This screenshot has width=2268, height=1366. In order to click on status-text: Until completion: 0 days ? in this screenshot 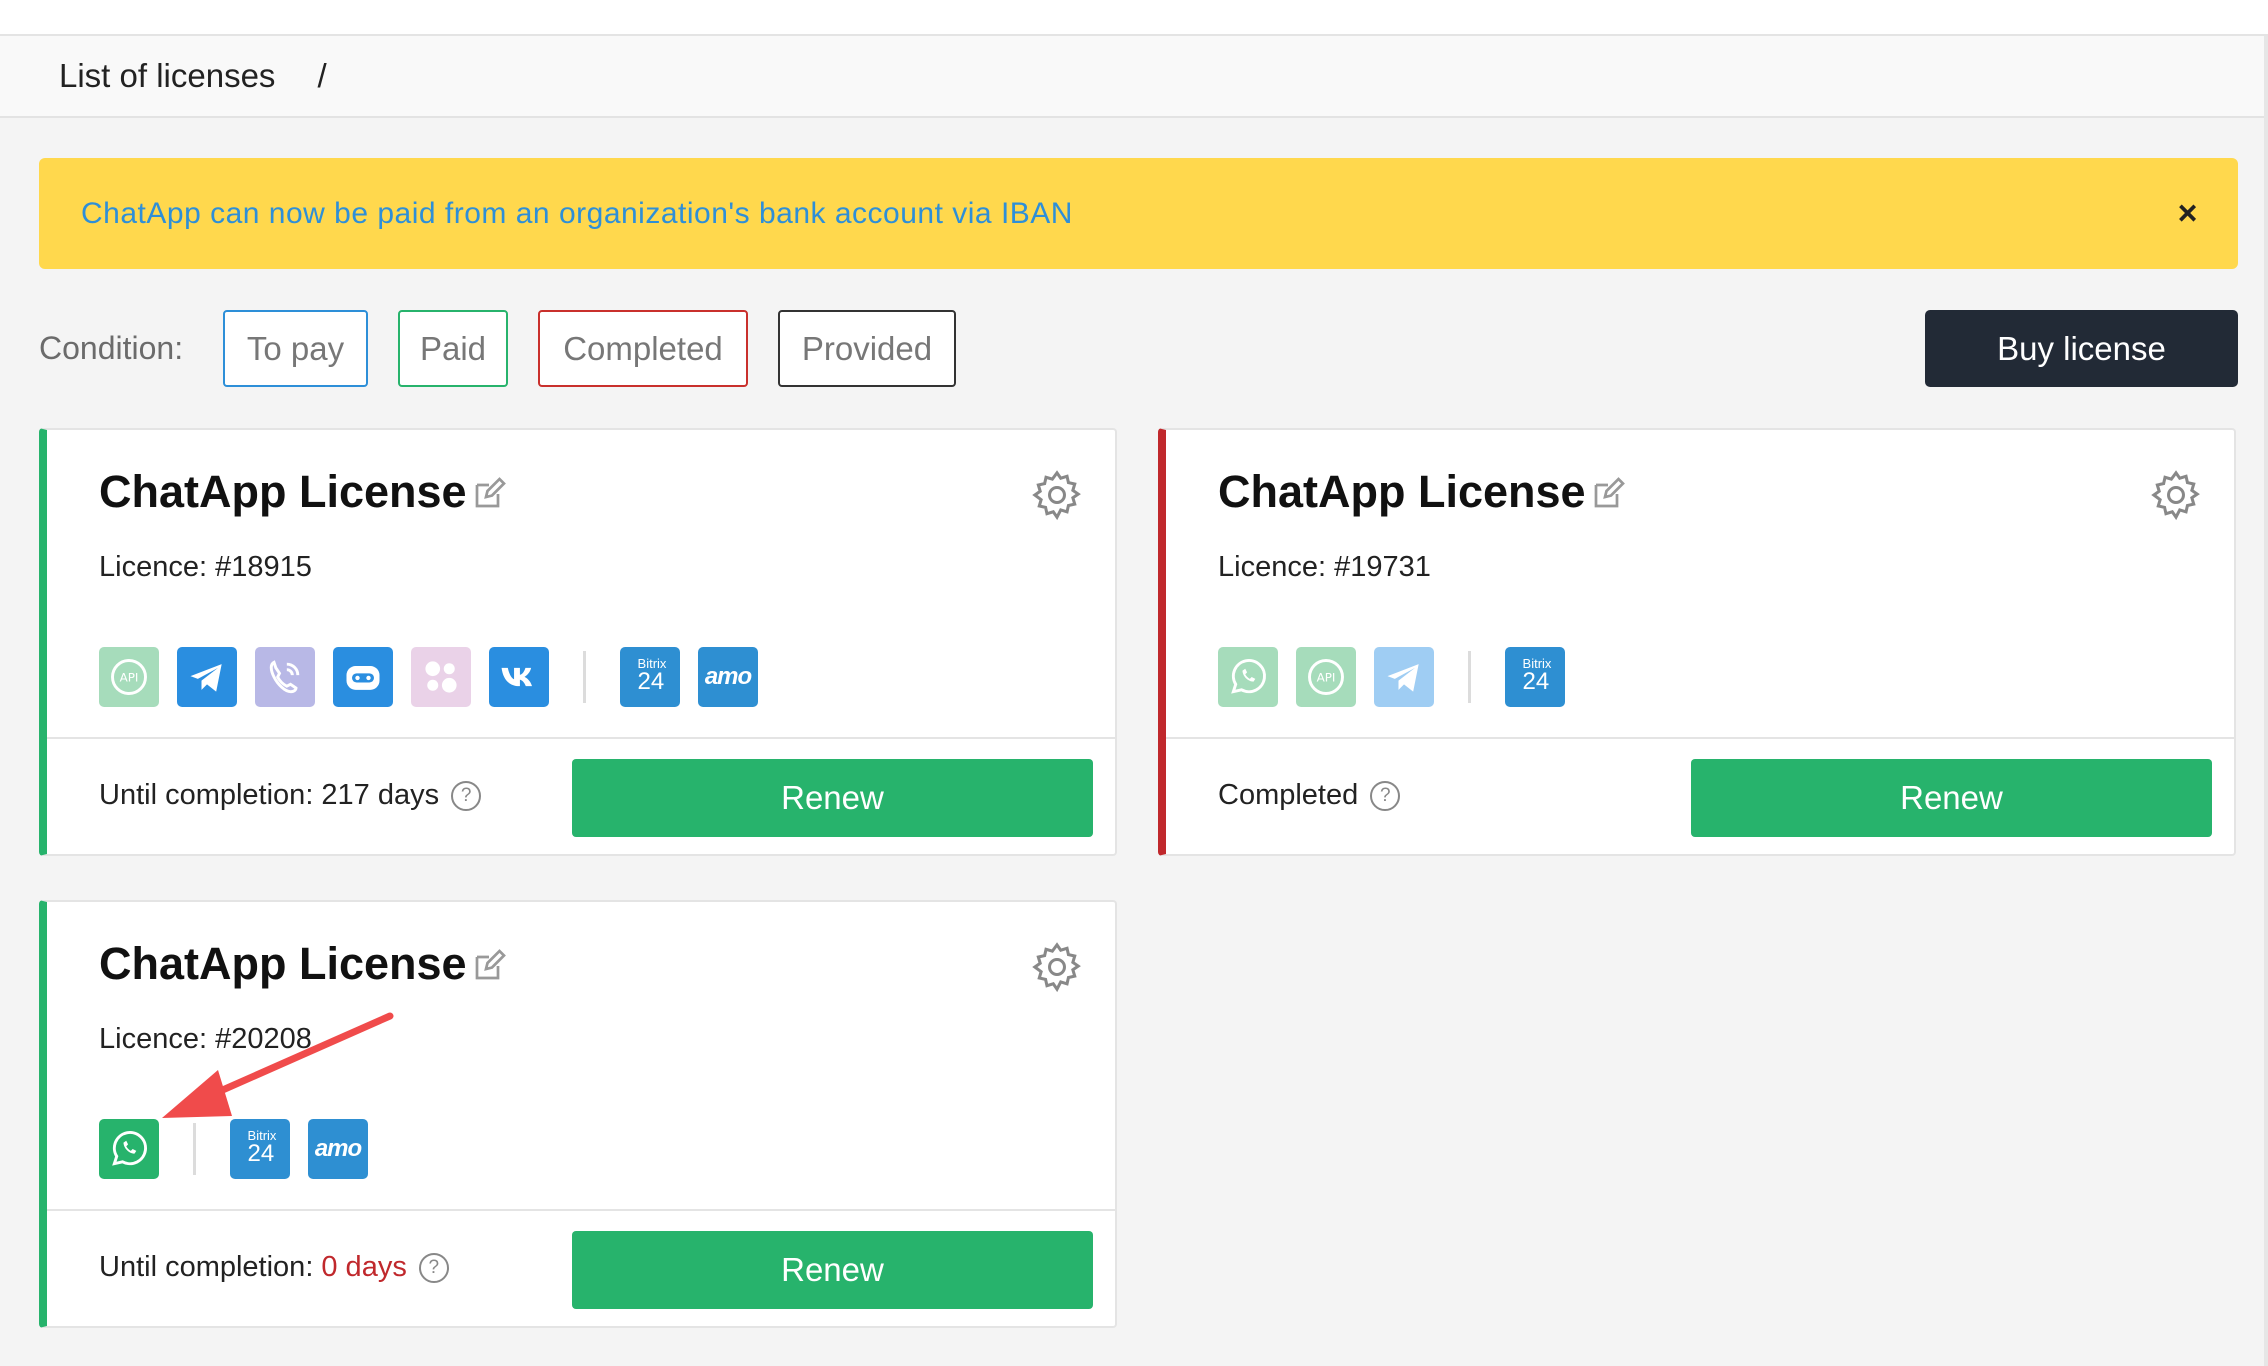, I will do `click(274, 1267)`.